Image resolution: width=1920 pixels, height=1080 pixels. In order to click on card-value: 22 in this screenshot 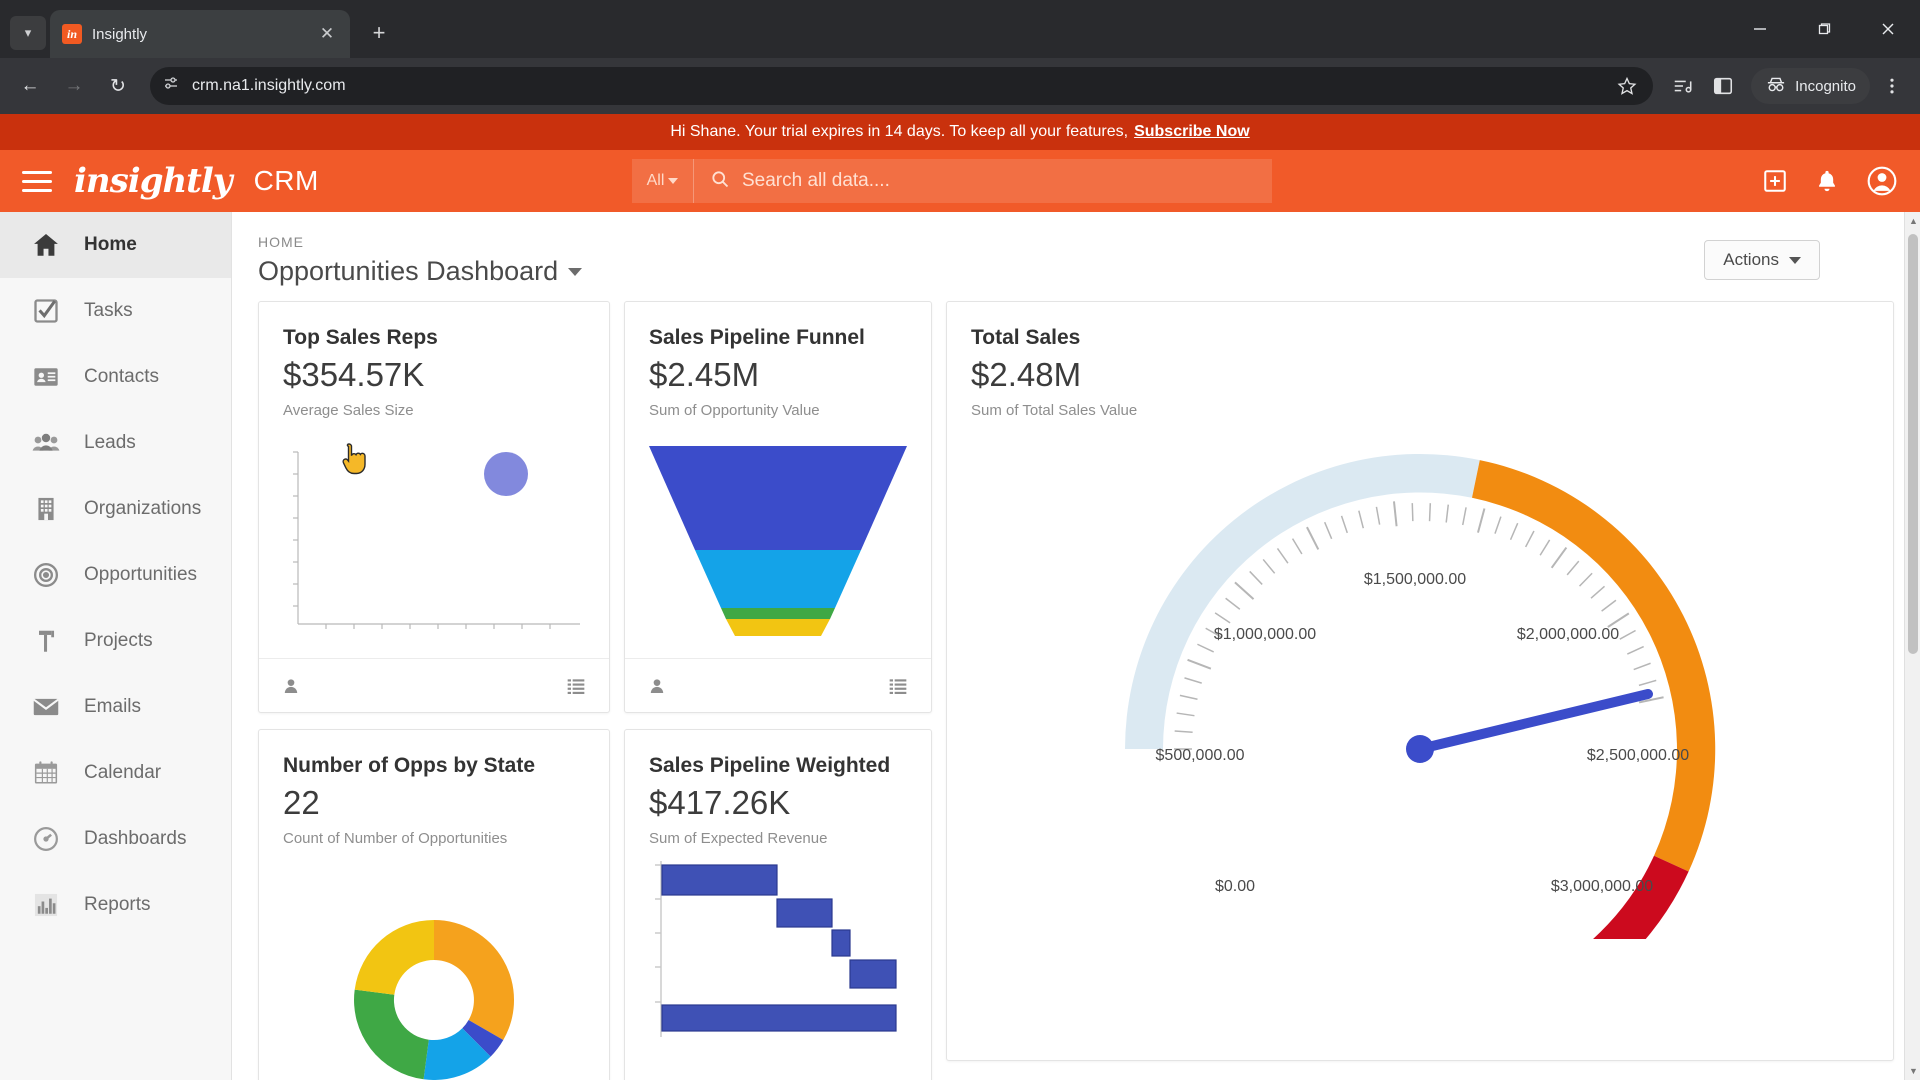, I will do `click(301, 802)`.